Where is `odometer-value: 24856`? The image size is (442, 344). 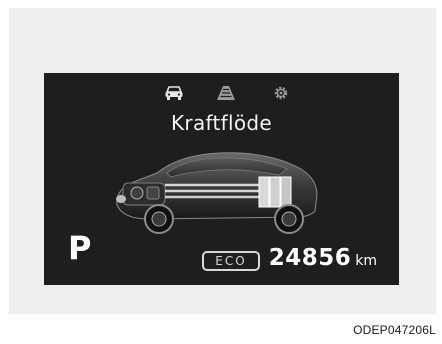 odometer-value: 24856 is located at coordinates (310, 258).